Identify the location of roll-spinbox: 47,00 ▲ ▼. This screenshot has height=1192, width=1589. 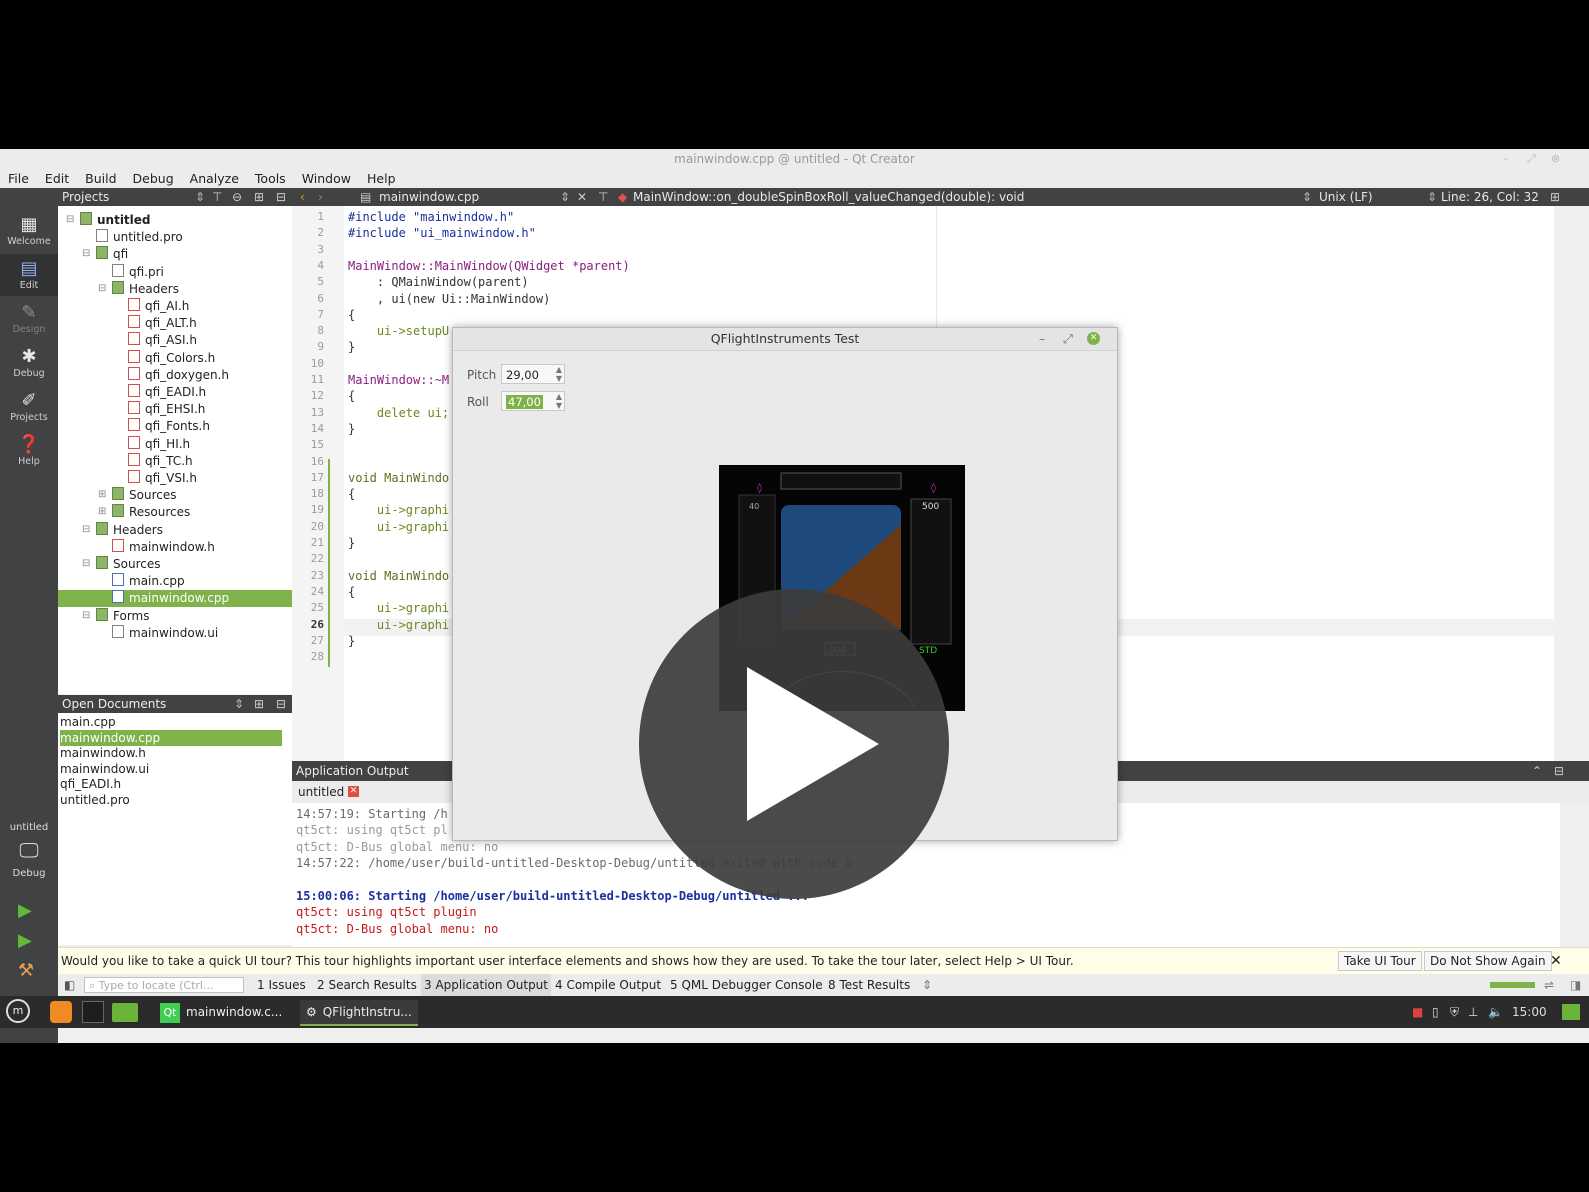
(533, 401).